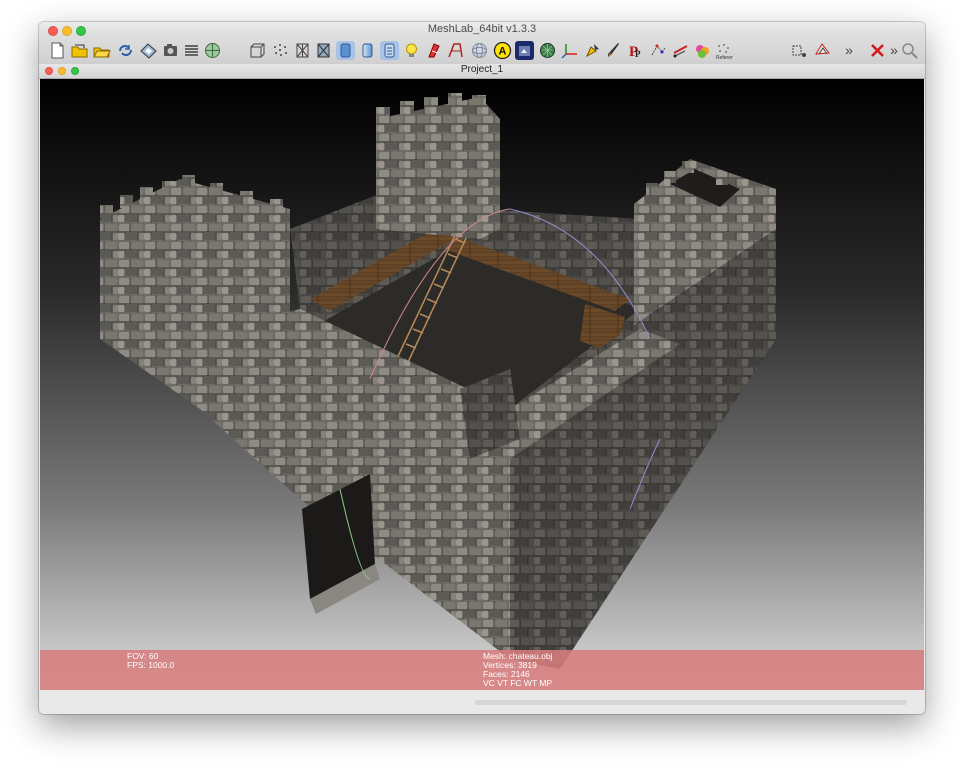 This screenshot has width=964, height=768. Describe the element at coordinates (524, 50) in the screenshot. I see `background-icon` at that location.